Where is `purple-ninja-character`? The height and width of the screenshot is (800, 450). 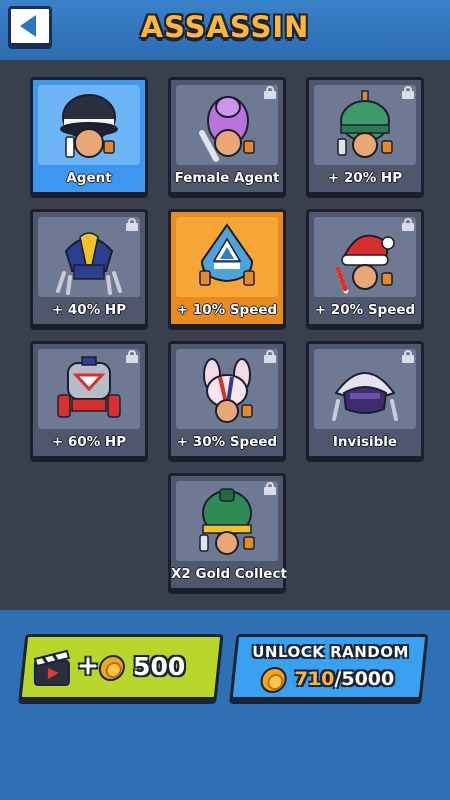 purple-ninja-character is located at coordinates (365, 396).